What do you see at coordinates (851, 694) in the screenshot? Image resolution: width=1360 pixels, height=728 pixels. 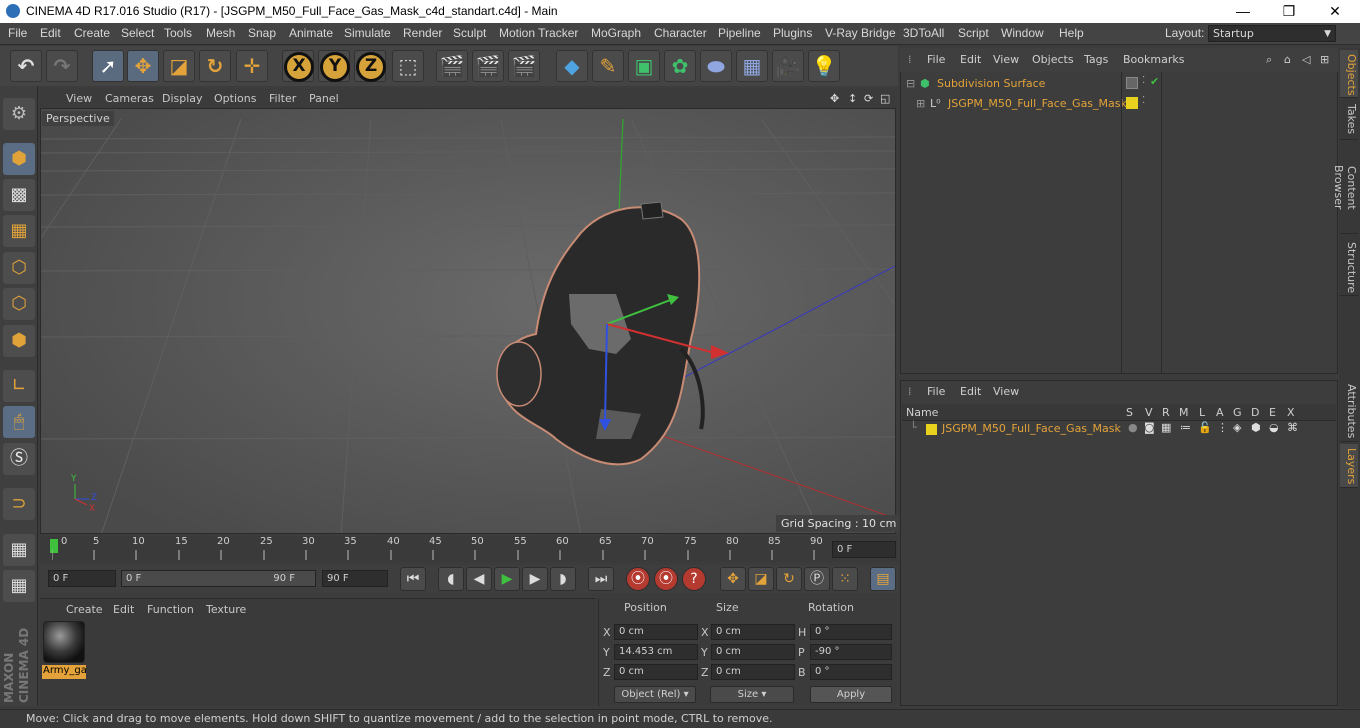 I see `apply-button: Apply` at bounding box center [851, 694].